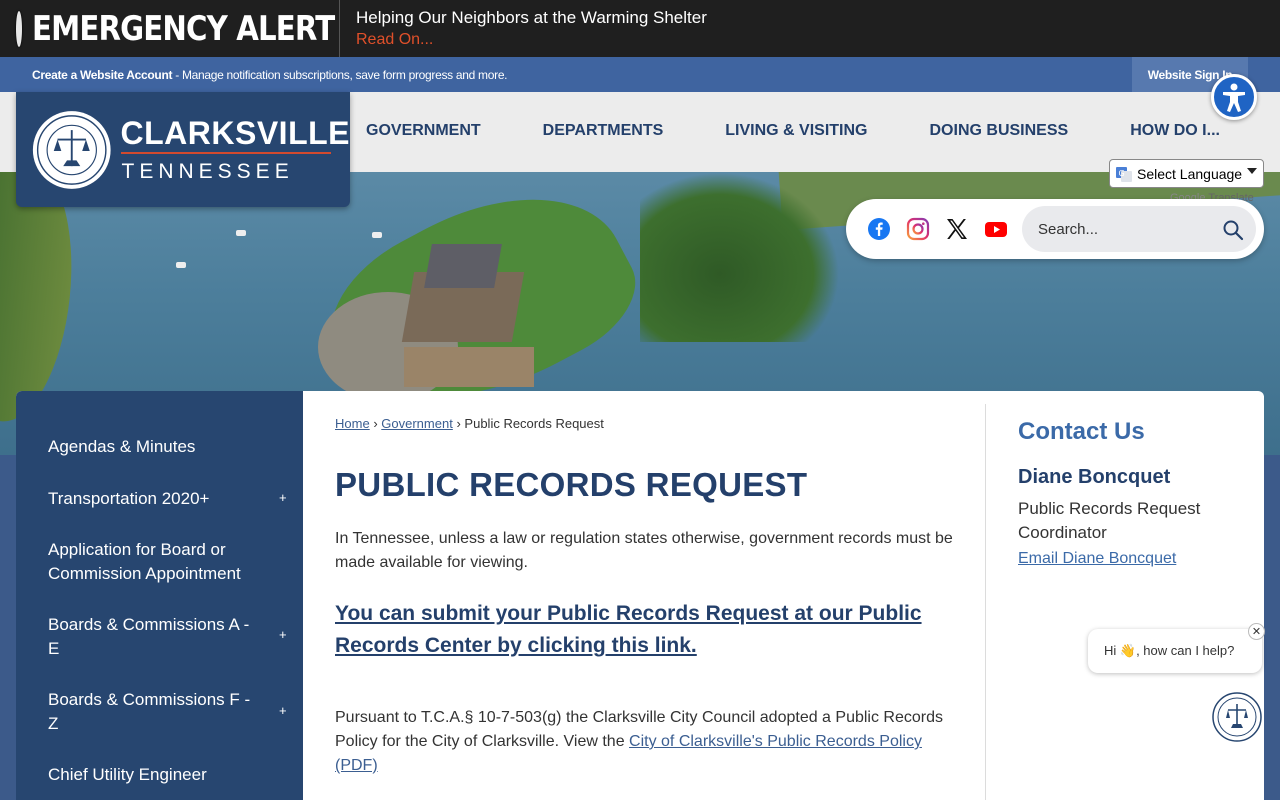 The image size is (1280, 800). I want to click on sidebar-item-transportation: Transportation 2020+, so click(153, 499).